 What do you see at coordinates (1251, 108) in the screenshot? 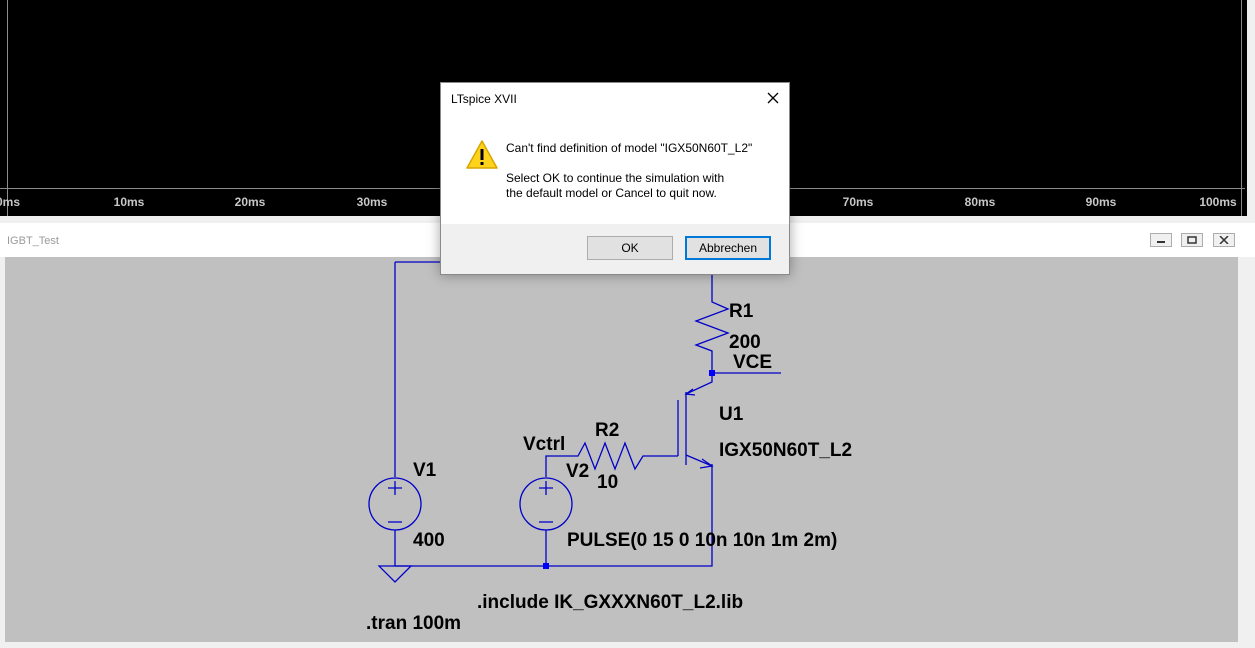
I see `plot-scrollbar` at bounding box center [1251, 108].